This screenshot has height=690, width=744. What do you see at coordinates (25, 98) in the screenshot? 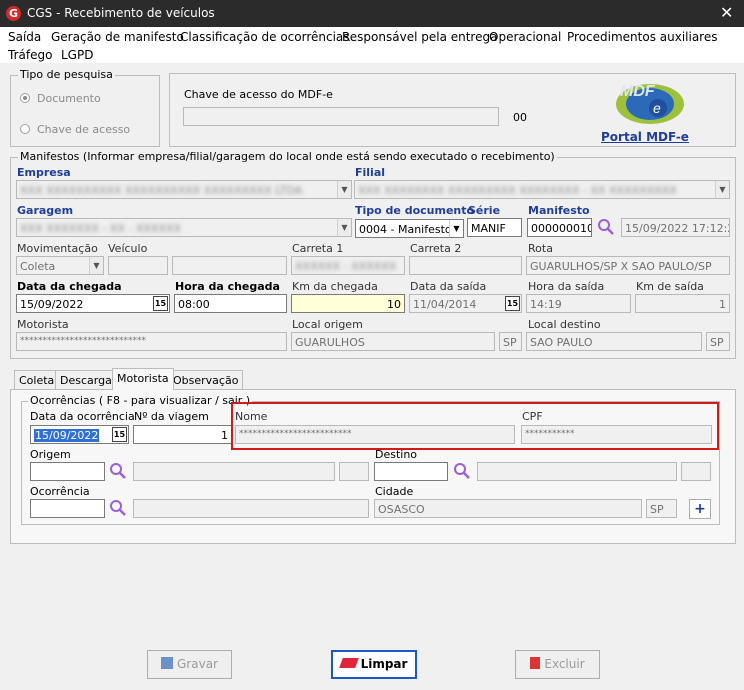
I see `radio-documento` at bounding box center [25, 98].